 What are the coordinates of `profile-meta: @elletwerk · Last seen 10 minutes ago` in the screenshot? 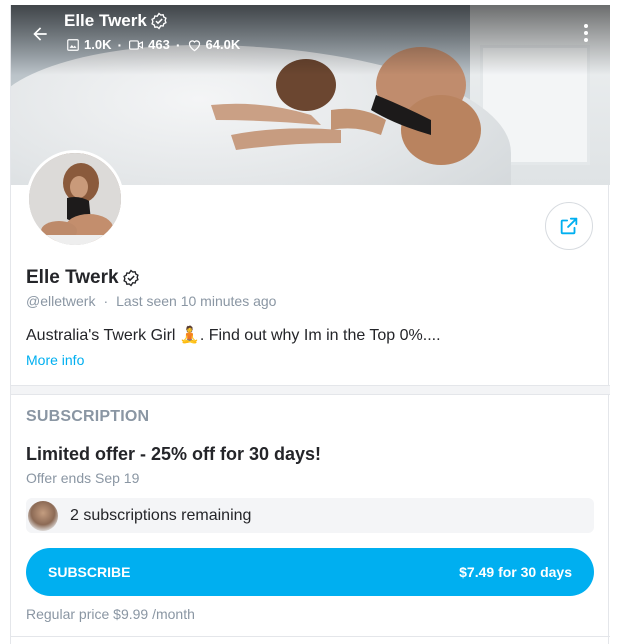 It's located at (151, 301).